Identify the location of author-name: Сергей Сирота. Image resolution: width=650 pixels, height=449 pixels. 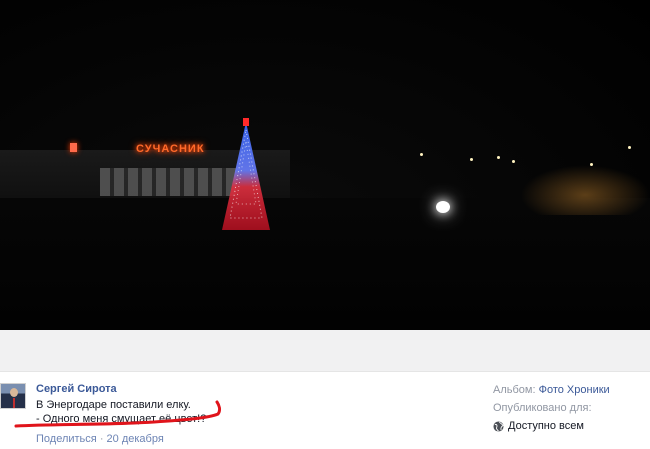
(76, 389).